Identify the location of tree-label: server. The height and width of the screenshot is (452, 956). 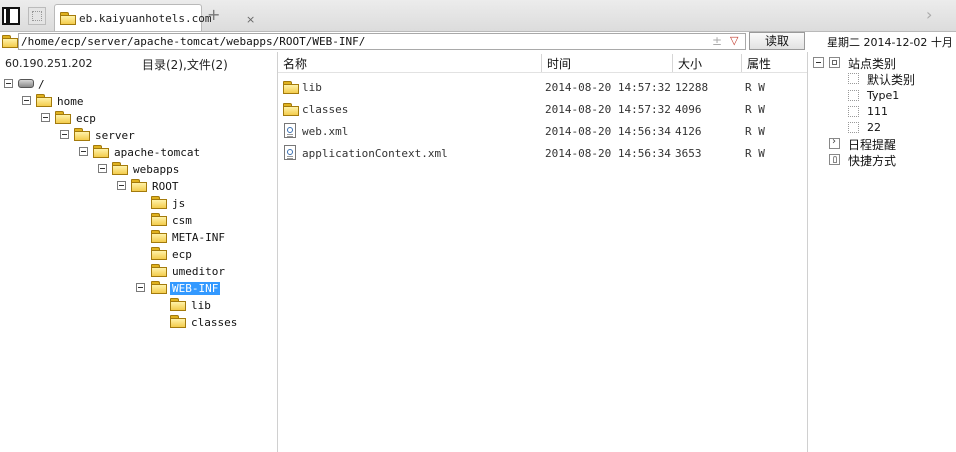
(115, 135).